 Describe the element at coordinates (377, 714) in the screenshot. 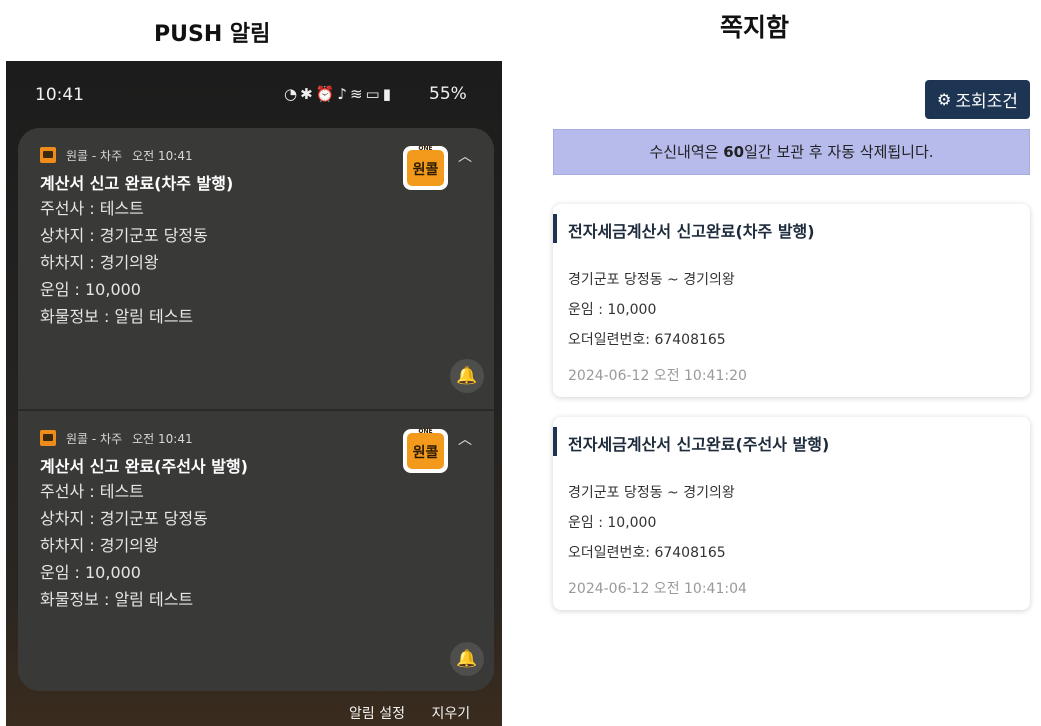

I see `notification-settings-button: 알림 설정` at that location.